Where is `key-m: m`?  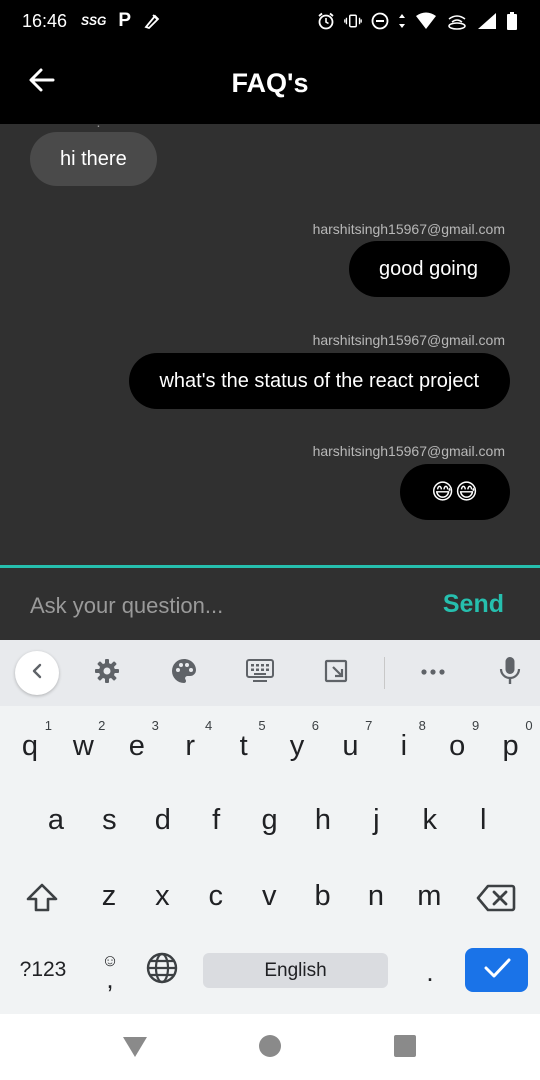 key-m: m is located at coordinates (429, 896).